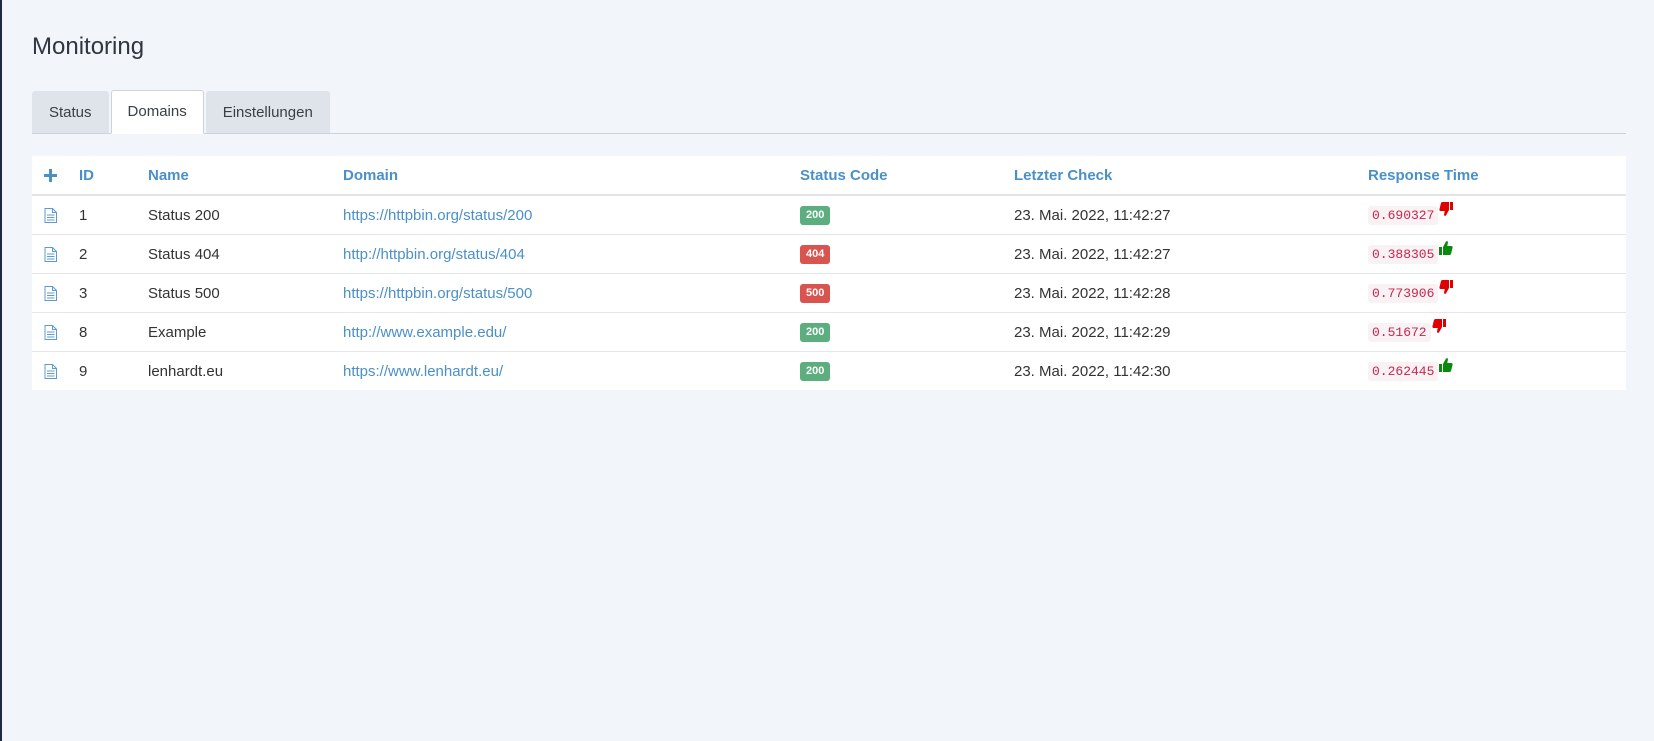 The height and width of the screenshot is (741, 1654). What do you see at coordinates (1191, 176) in the screenshot?
I see `header-last-check: Letzter Check` at bounding box center [1191, 176].